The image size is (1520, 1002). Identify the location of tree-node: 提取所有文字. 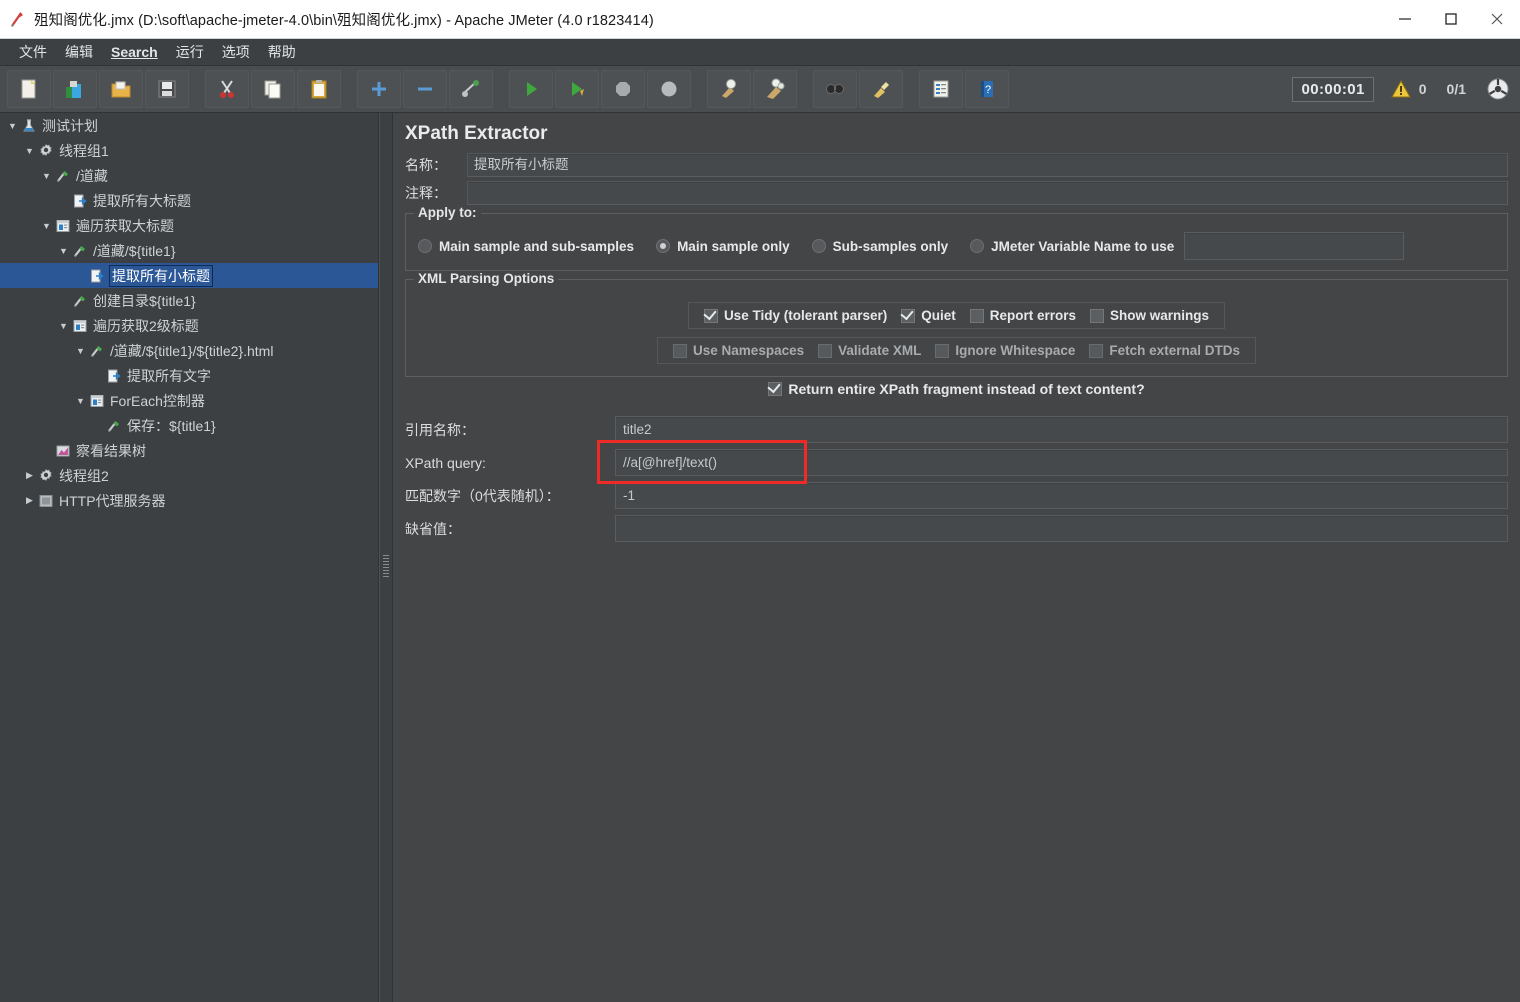
(189, 375).